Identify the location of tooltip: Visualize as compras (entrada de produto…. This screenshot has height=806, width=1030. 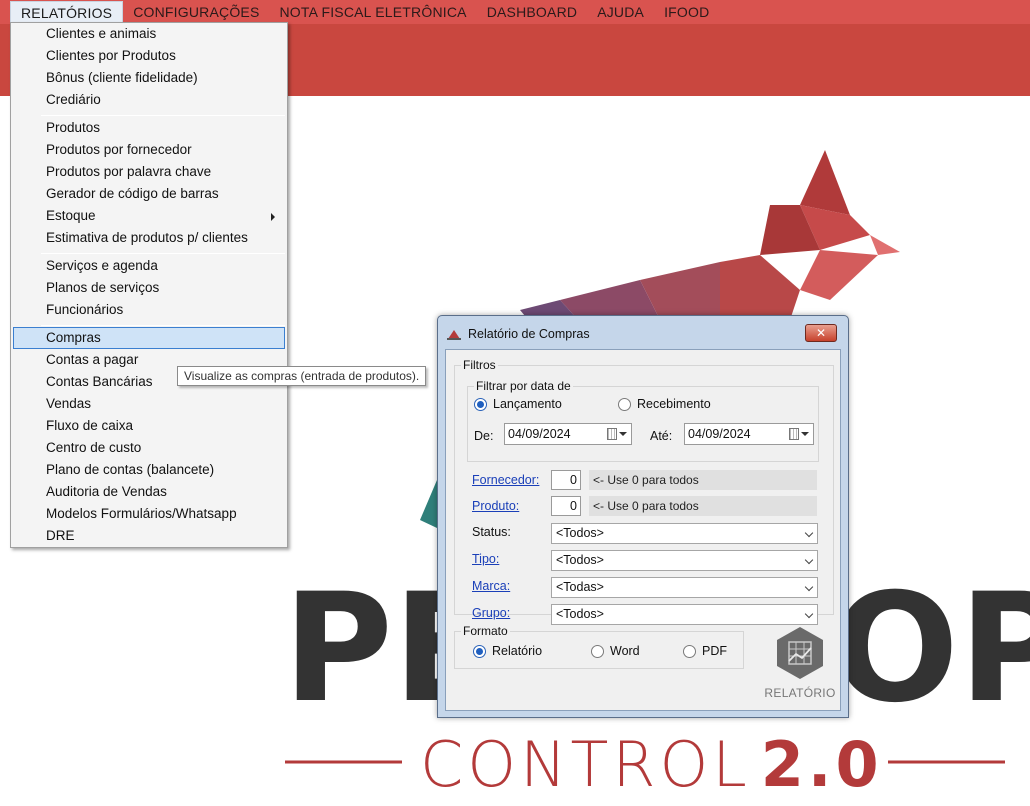
(302, 376).